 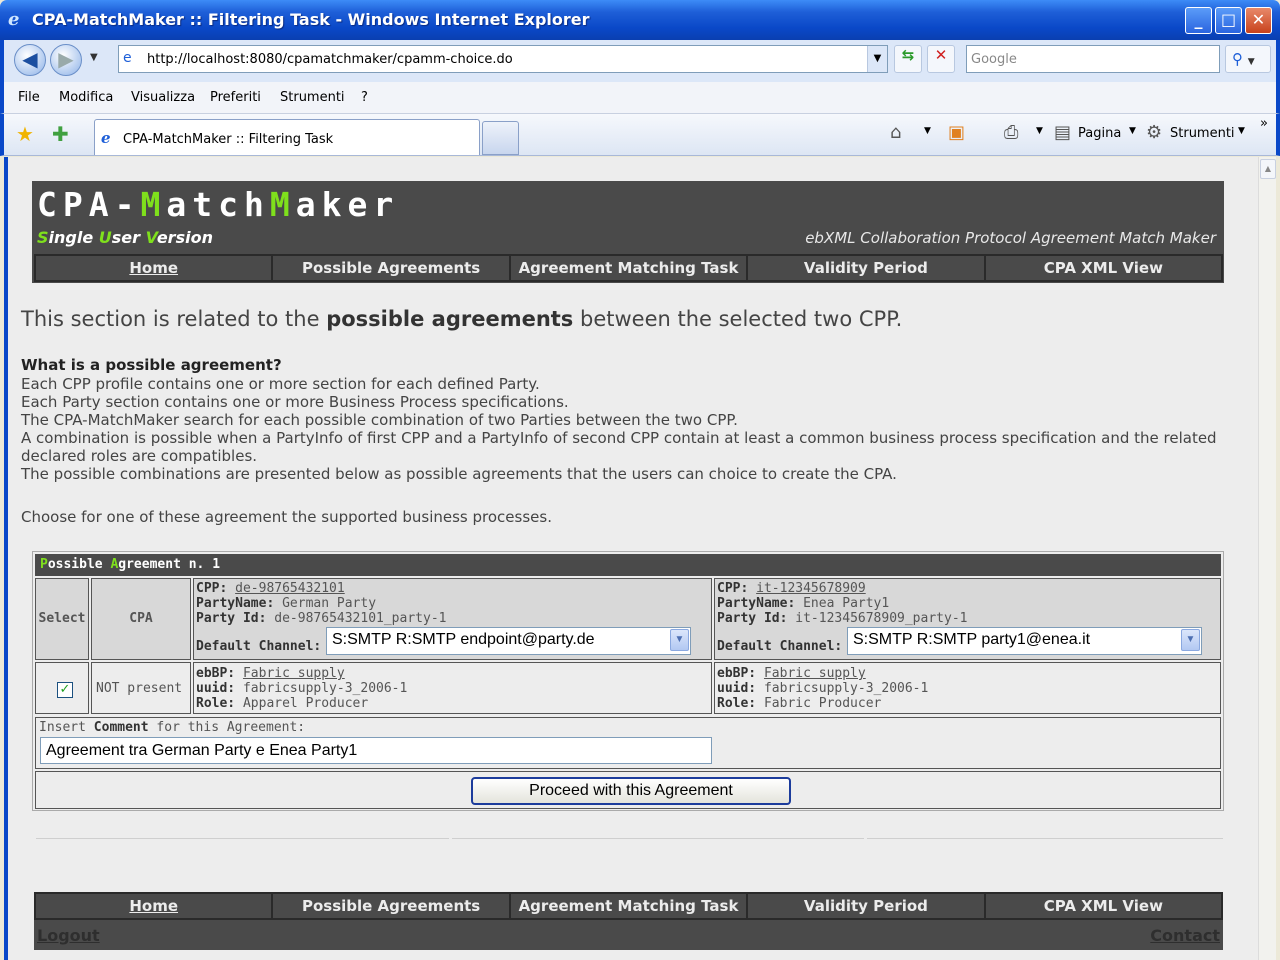 What do you see at coordinates (376, 750) in the screenshot?
I see `comment-input: Agreement tra German Party e Enea Party1` at bounding box center [376, 750].